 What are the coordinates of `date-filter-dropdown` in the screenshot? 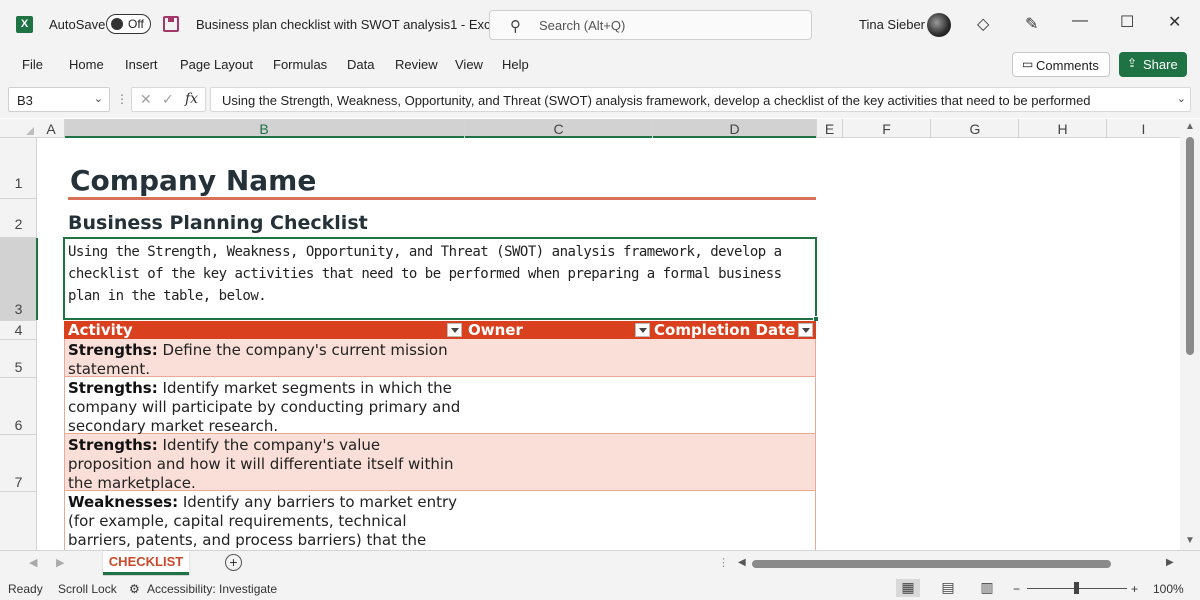 It's located at (805, 330).